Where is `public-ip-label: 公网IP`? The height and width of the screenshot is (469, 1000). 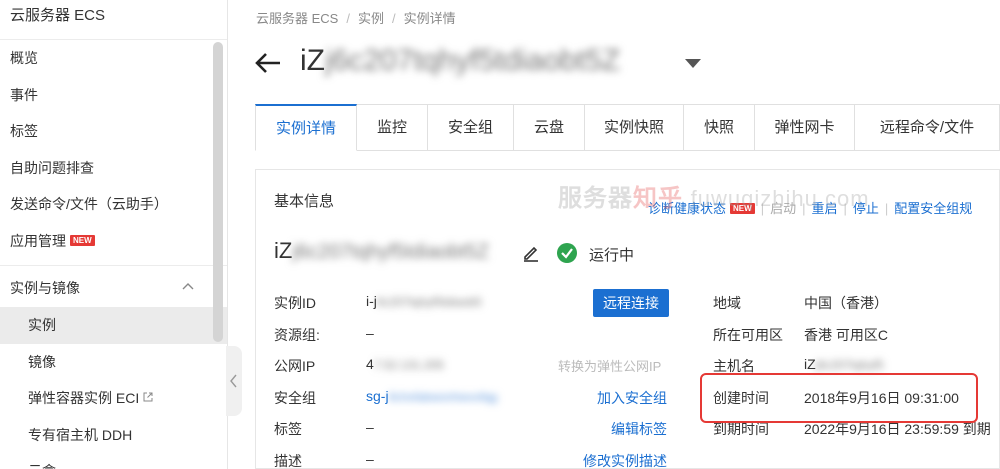 public-ip-label: 公网IP is located at coordinates (295, 366).